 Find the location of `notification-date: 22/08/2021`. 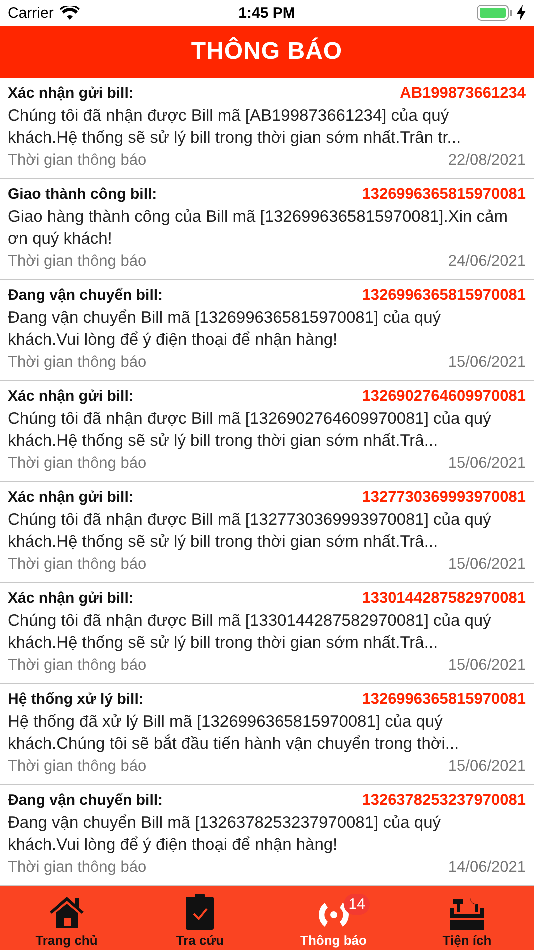

notification-date: 22/08/2021 is located at coordinates (487, 161).